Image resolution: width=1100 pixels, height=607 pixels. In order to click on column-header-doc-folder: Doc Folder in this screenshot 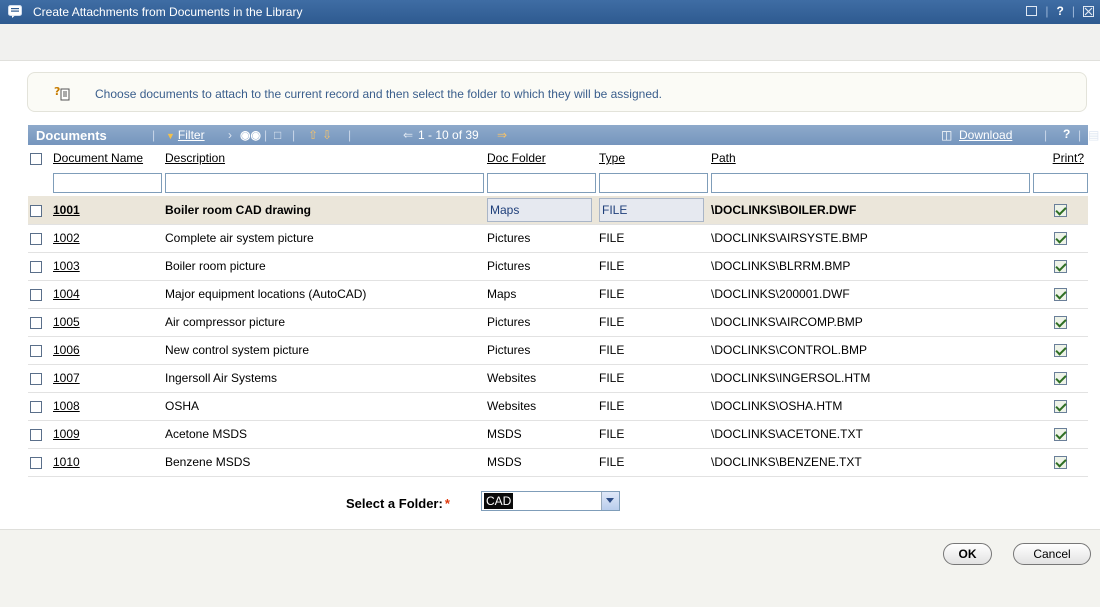, I will do `click(516, 158)`.